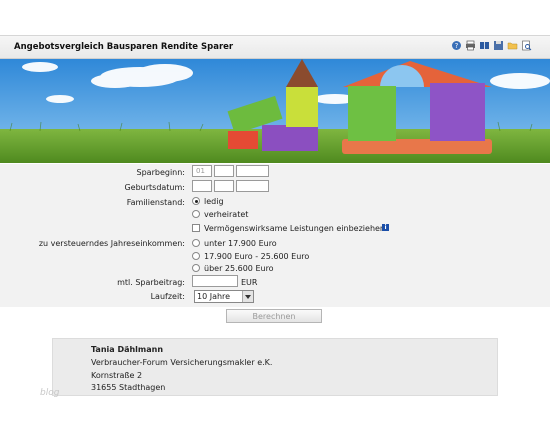 Image resolution: width=550 pixels, height=440 pixels. What do you see at coordinates (224, 186) in the screenshot?
I see `geburtsdatum-month-input` at bounding box center [224, 186].